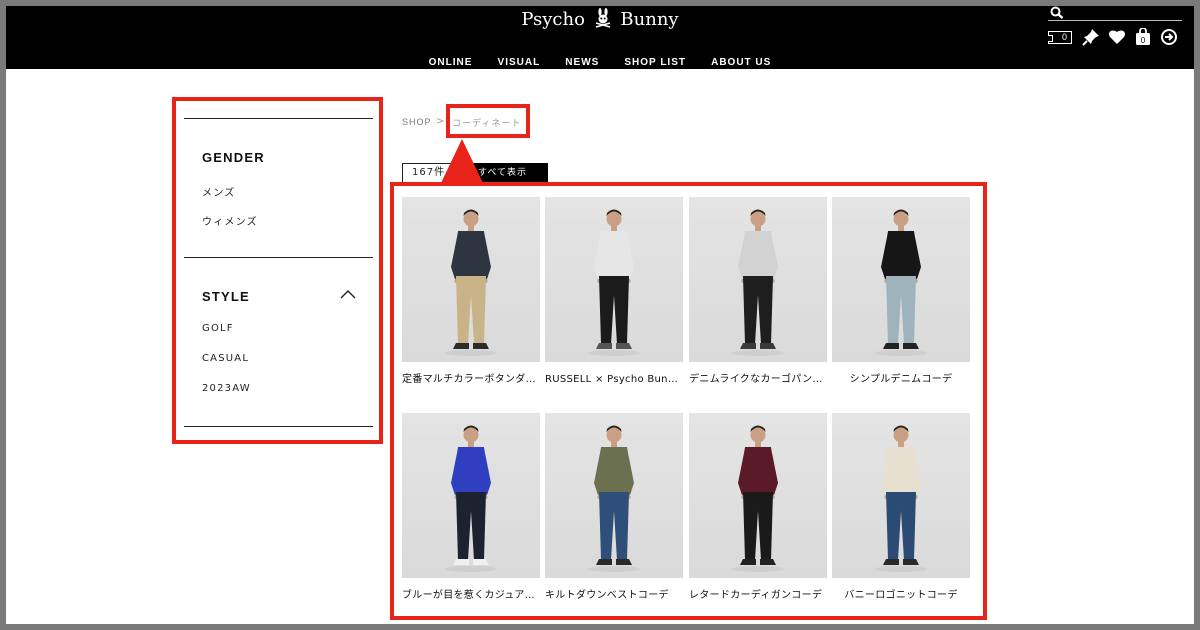  I want to click on brand-name-left: Psycho, so click(553, 19).